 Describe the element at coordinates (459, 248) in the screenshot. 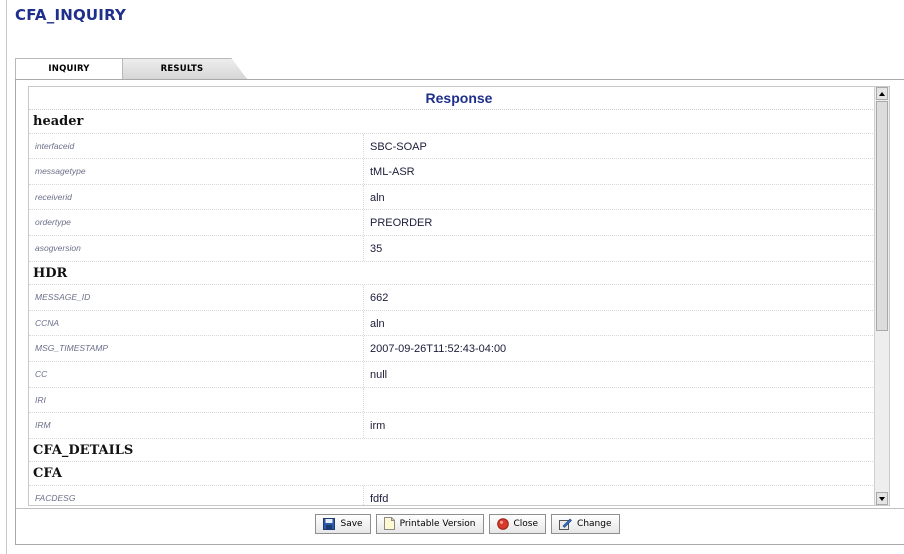

I see `table-row: asogversion 35` at that location.